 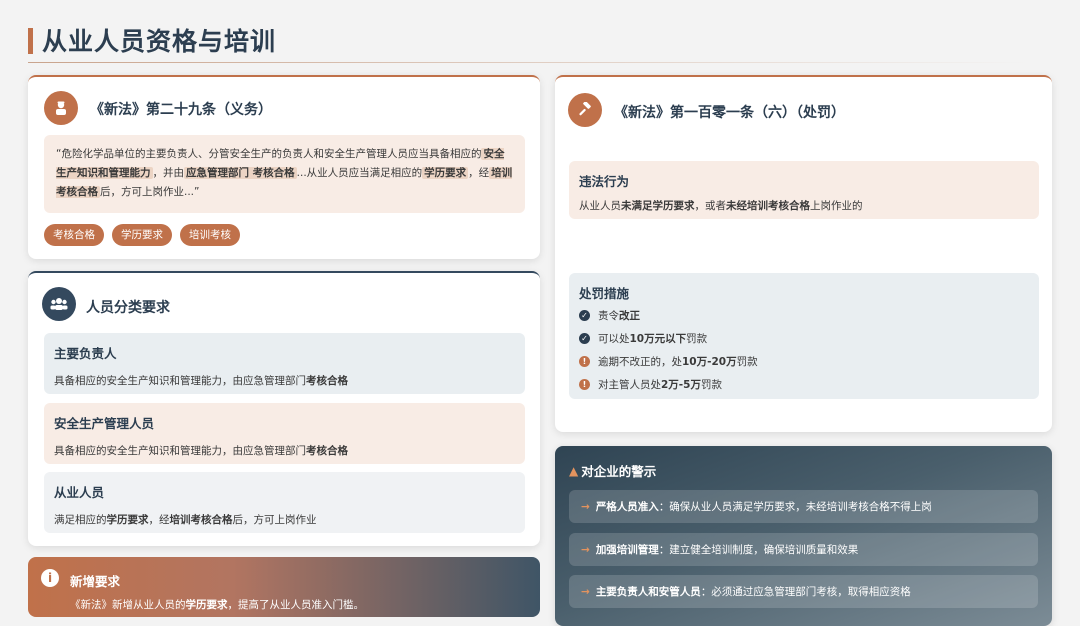 I want to click on category-title: 主要负责人, so click(x=85, y=353).